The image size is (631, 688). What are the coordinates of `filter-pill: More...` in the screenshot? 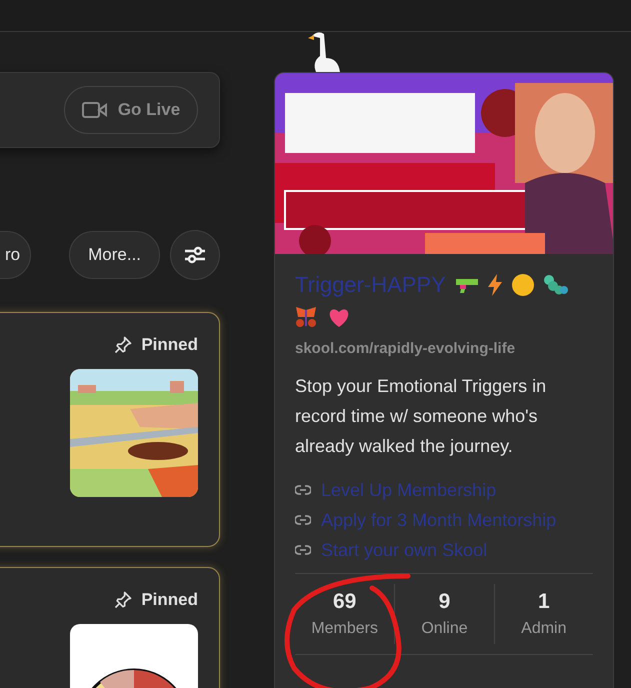 It's located at (114, 255).